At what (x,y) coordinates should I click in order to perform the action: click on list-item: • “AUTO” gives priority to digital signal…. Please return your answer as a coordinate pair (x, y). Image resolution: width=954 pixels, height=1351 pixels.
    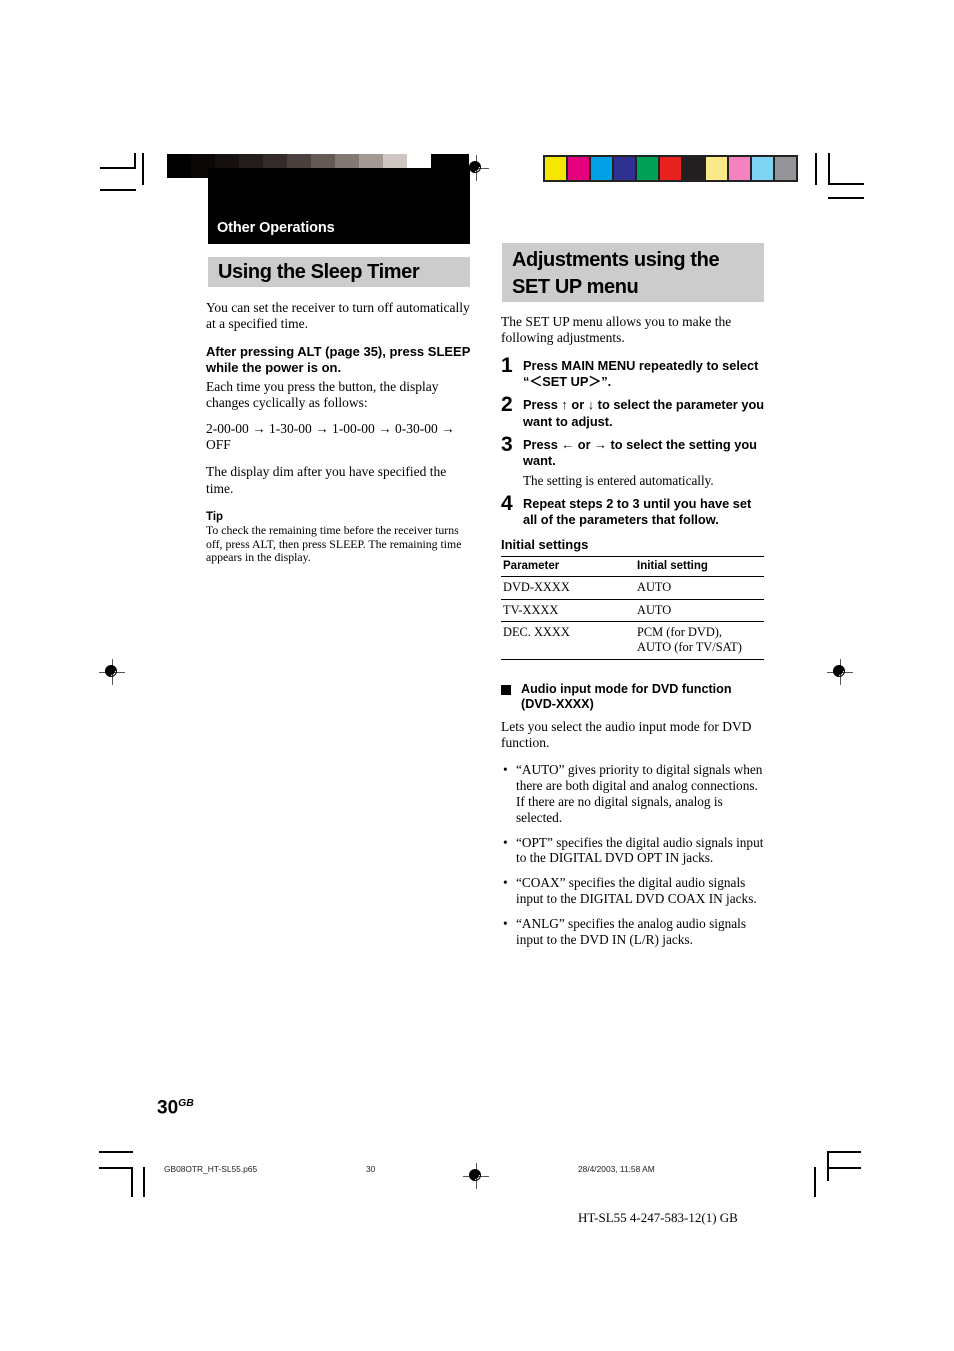
    Looking at the image, I should click on (634, 793).